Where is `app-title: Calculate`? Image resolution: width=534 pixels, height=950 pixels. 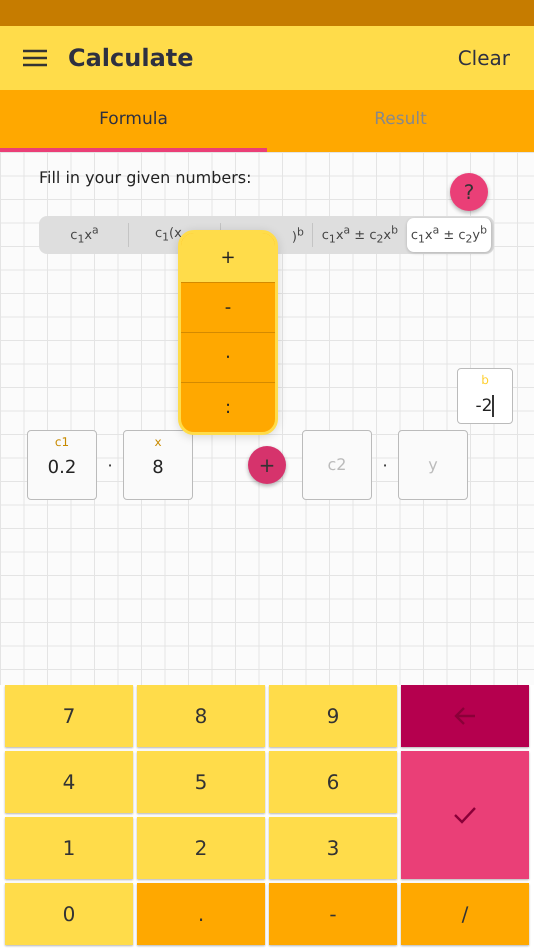
app-title: Calculate is located at coordinates (131, 58).